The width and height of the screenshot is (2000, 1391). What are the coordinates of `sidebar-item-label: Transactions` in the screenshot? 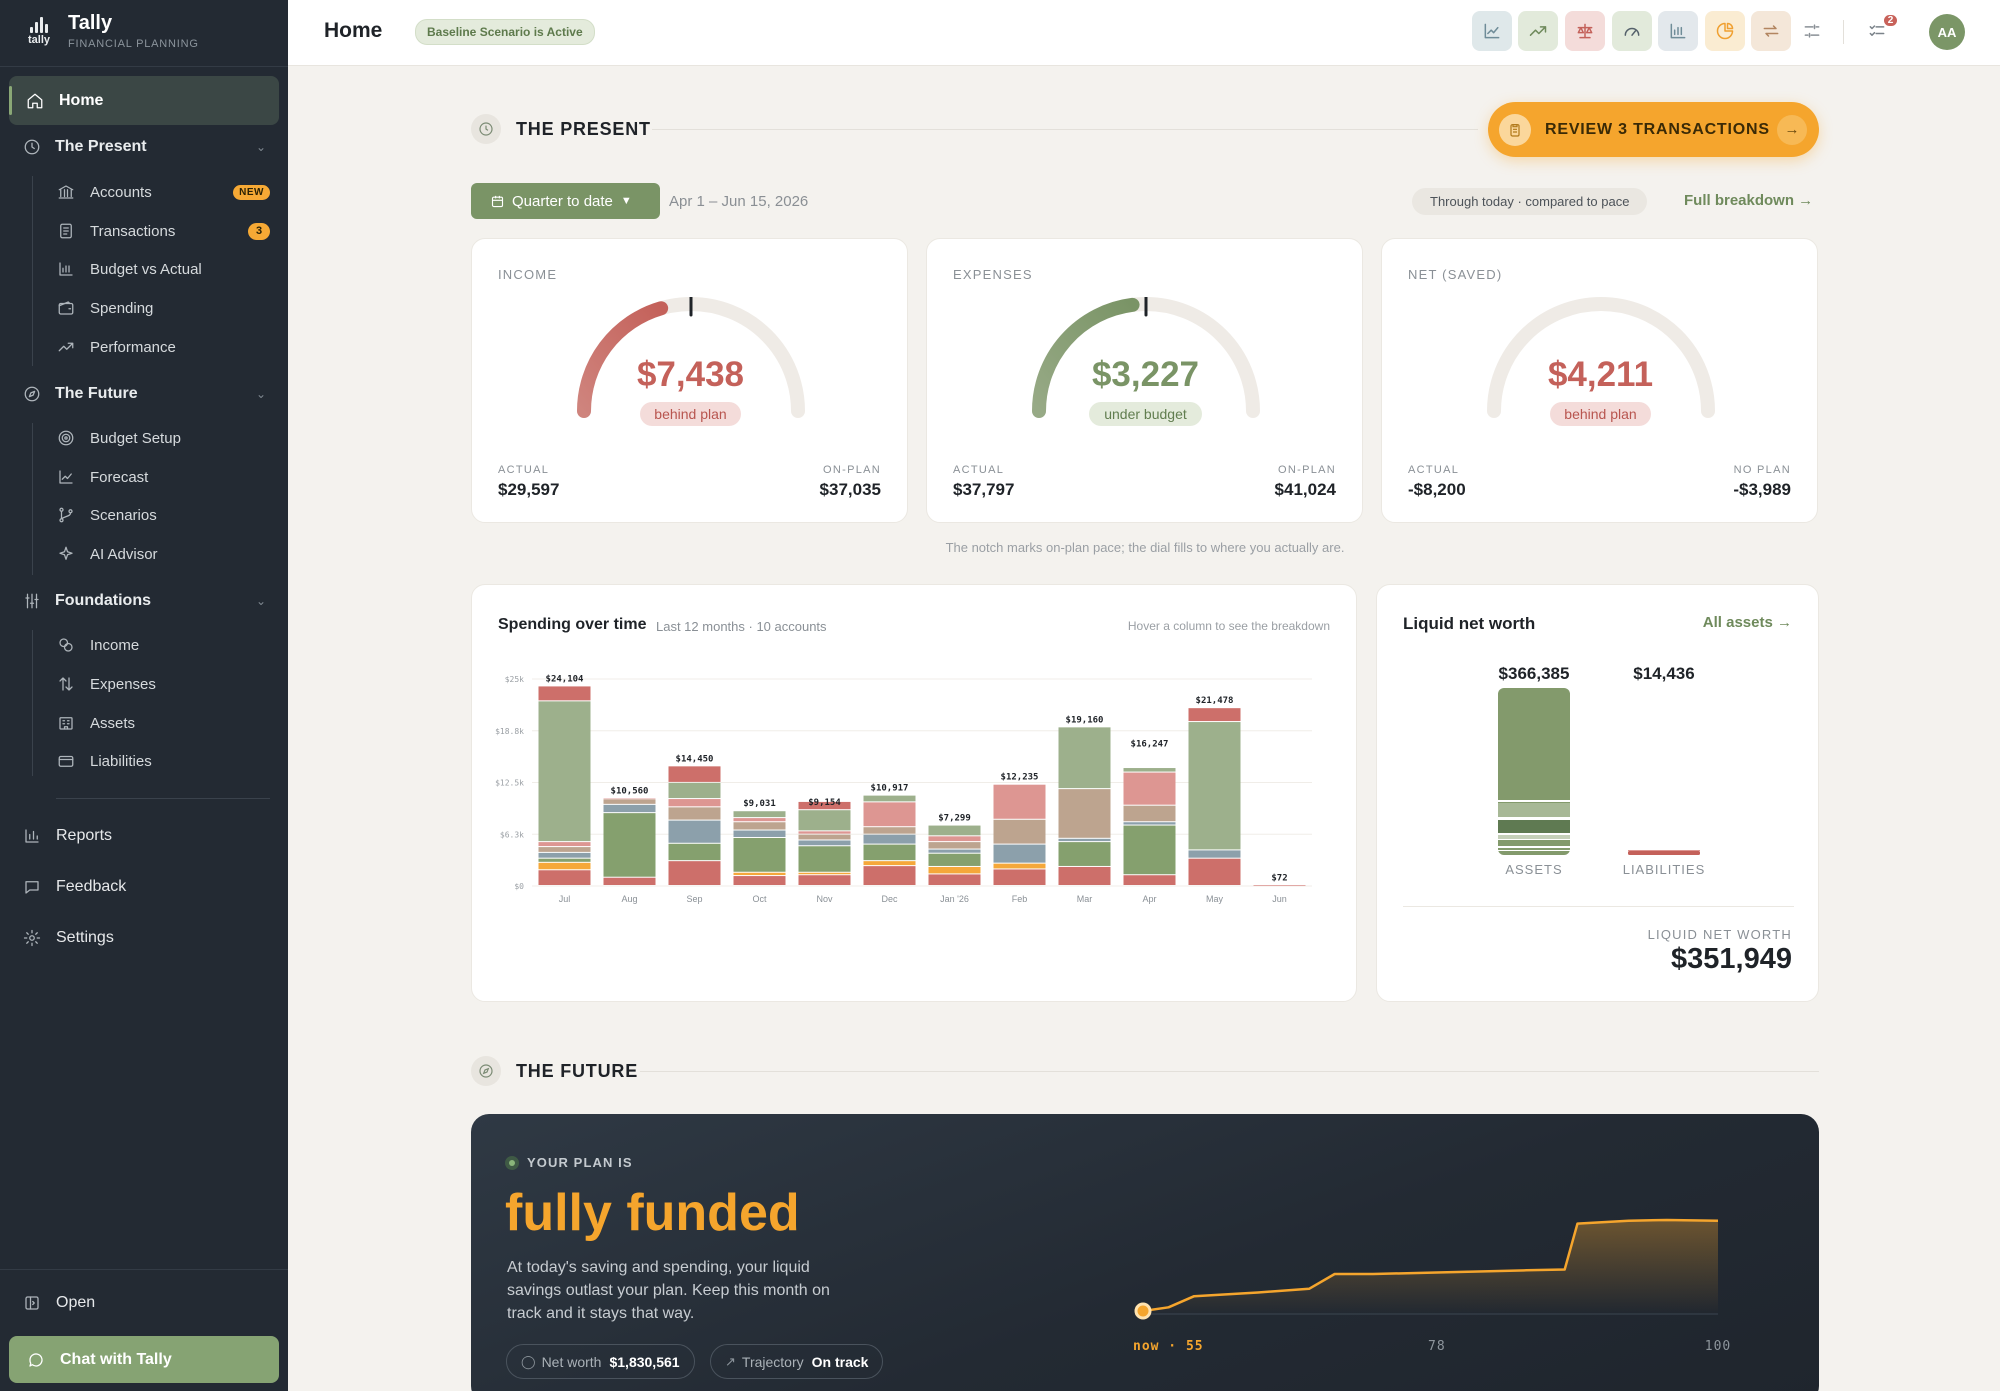 It's located at (133, 231).